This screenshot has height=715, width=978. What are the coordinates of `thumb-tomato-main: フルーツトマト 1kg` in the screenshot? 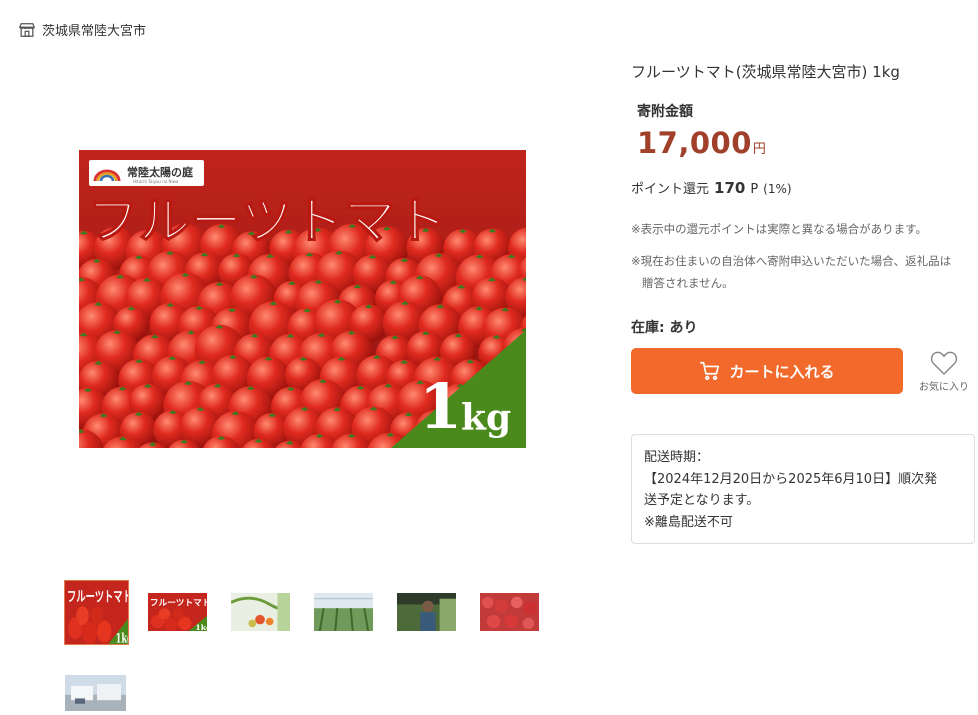 It's located at (96, 612).